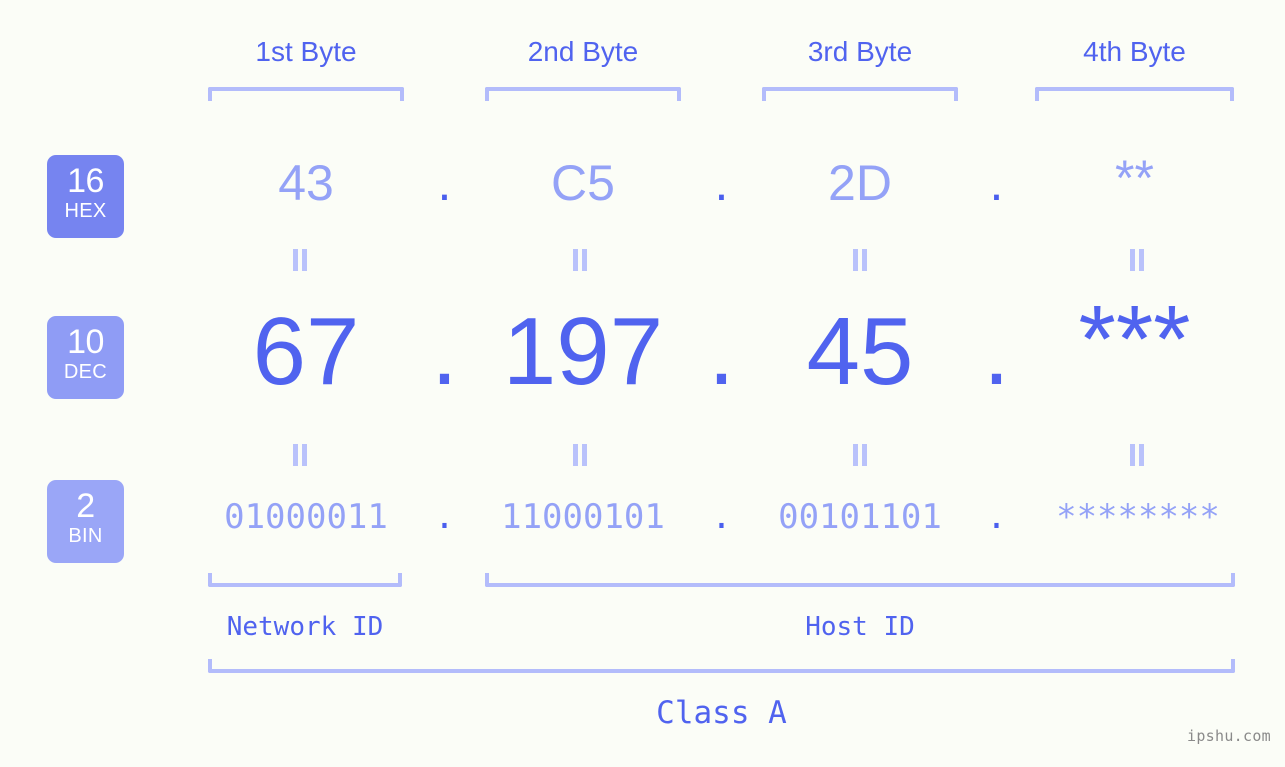 The height and width of the screenshot is (767, 1285). Describe the element at coordinates (1134, 339) in the screenshot. I see `dec-byte-4: ***` at that location.